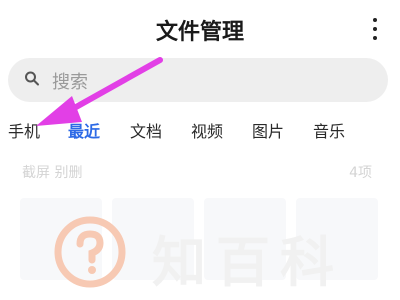 Image resolution: width=400 pixels, height=300 pixels. I want to click on search-icon, so click(32, 81).